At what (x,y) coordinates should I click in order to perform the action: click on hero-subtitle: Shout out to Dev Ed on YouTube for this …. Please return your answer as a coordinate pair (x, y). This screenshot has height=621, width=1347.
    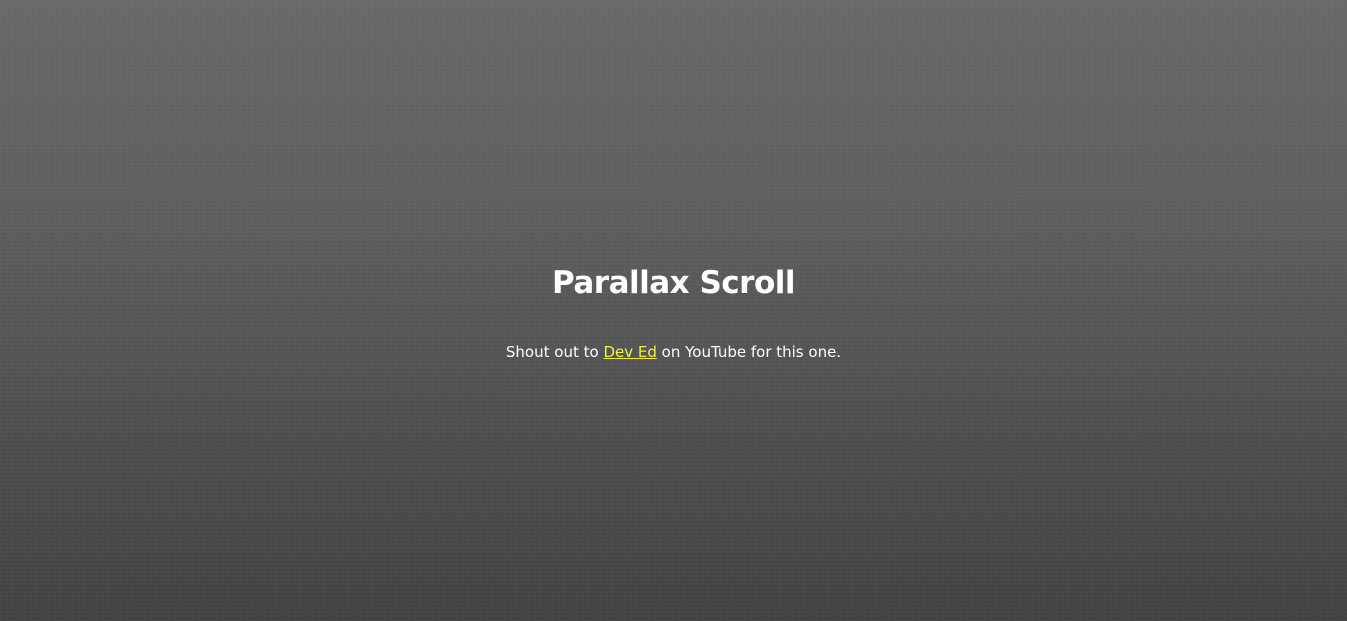
    Looking at the image, I should click on (673, 352).